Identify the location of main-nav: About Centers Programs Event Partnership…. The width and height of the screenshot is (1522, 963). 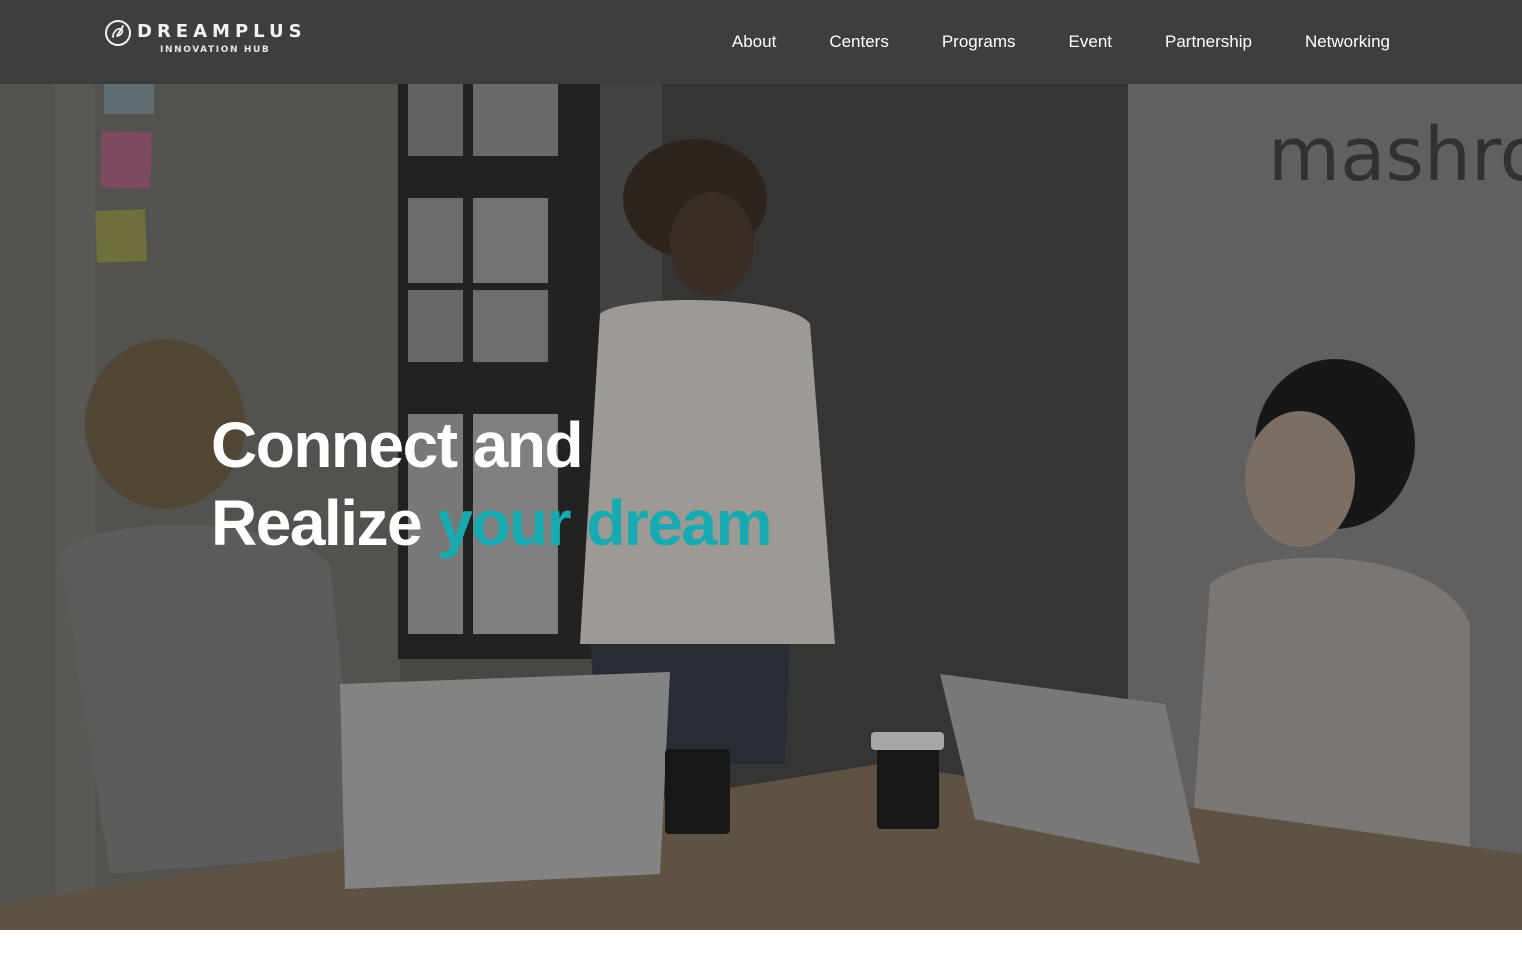
(1034, 42).